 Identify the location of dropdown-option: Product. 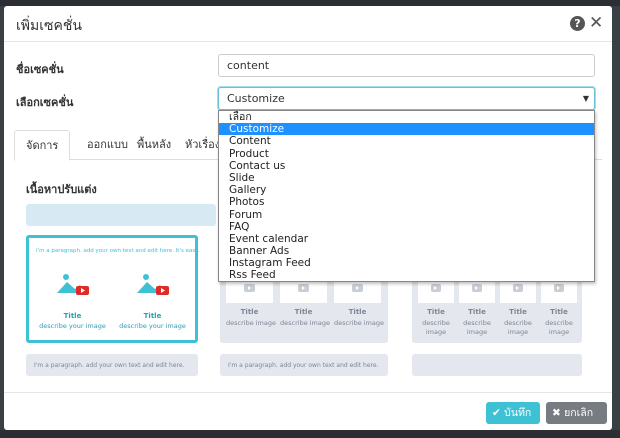
(406, 154).